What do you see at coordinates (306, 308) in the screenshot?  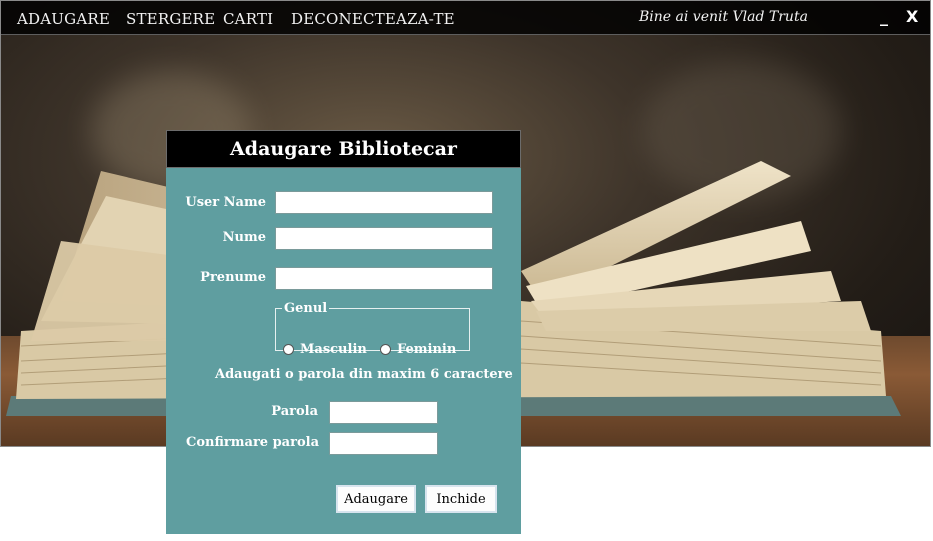 I see `gender-group-label: Genul` at bounding box center [306, 308].